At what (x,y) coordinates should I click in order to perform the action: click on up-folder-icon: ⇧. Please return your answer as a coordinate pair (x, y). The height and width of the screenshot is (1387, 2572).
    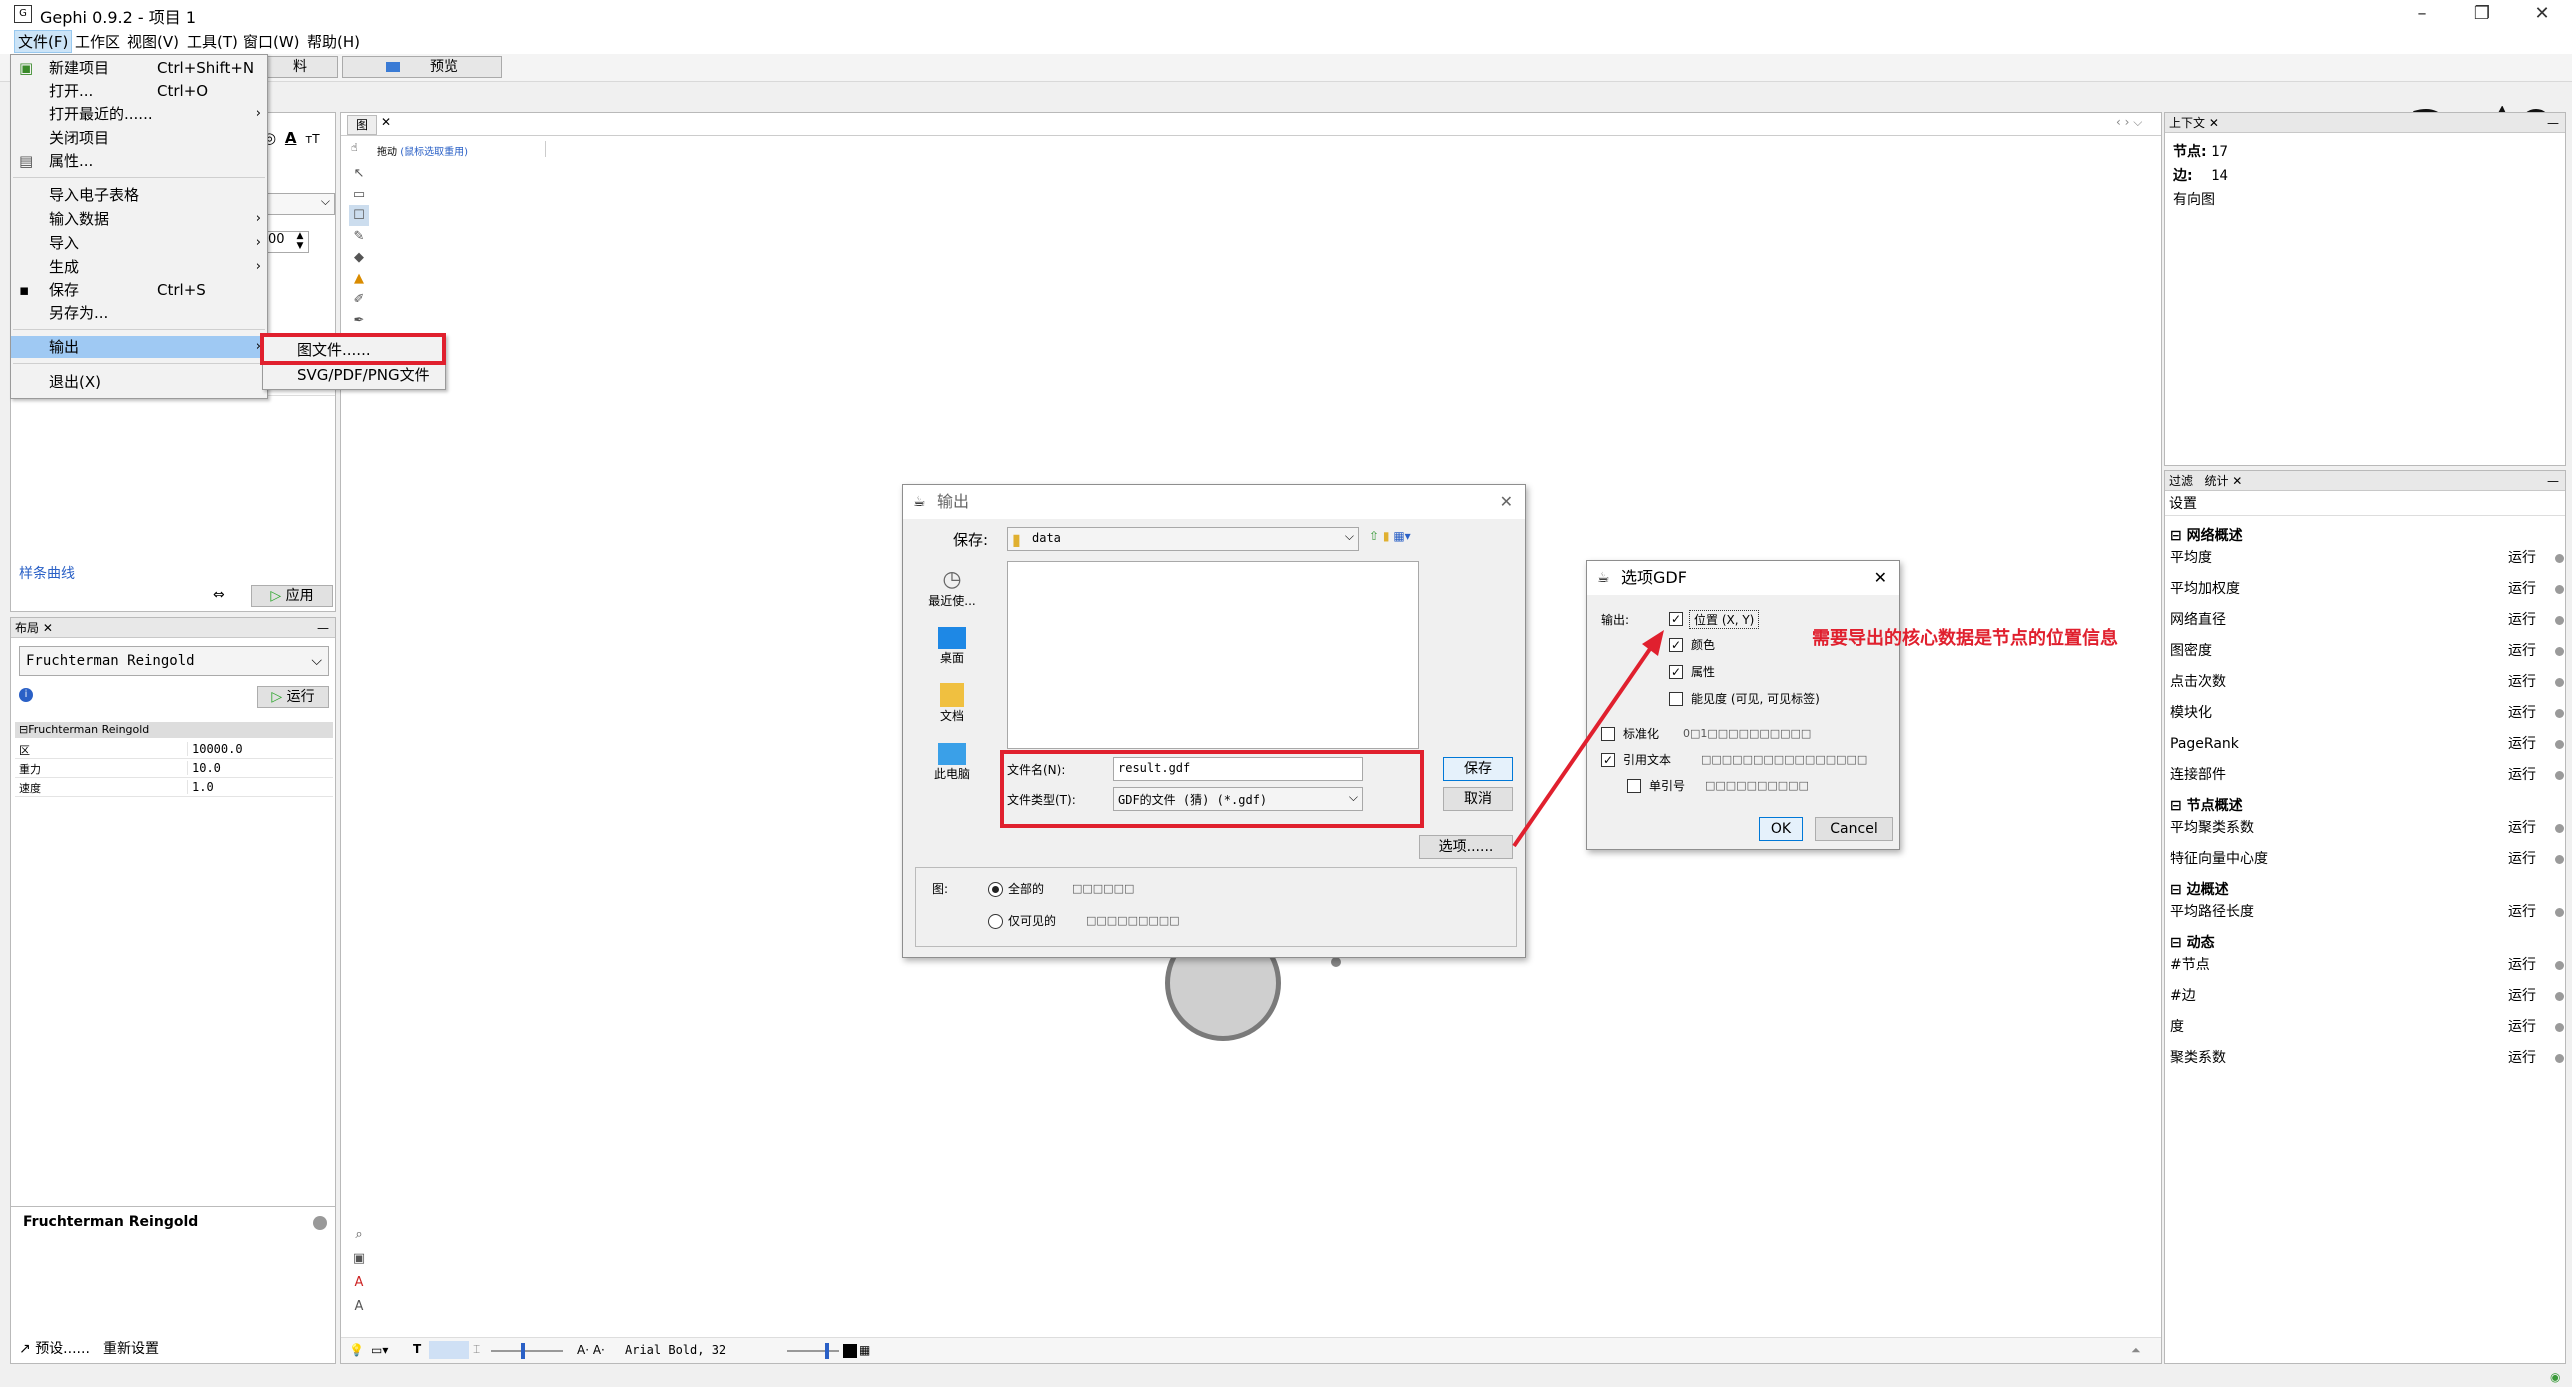
    Looking at the image, I should click on (1374, 536).